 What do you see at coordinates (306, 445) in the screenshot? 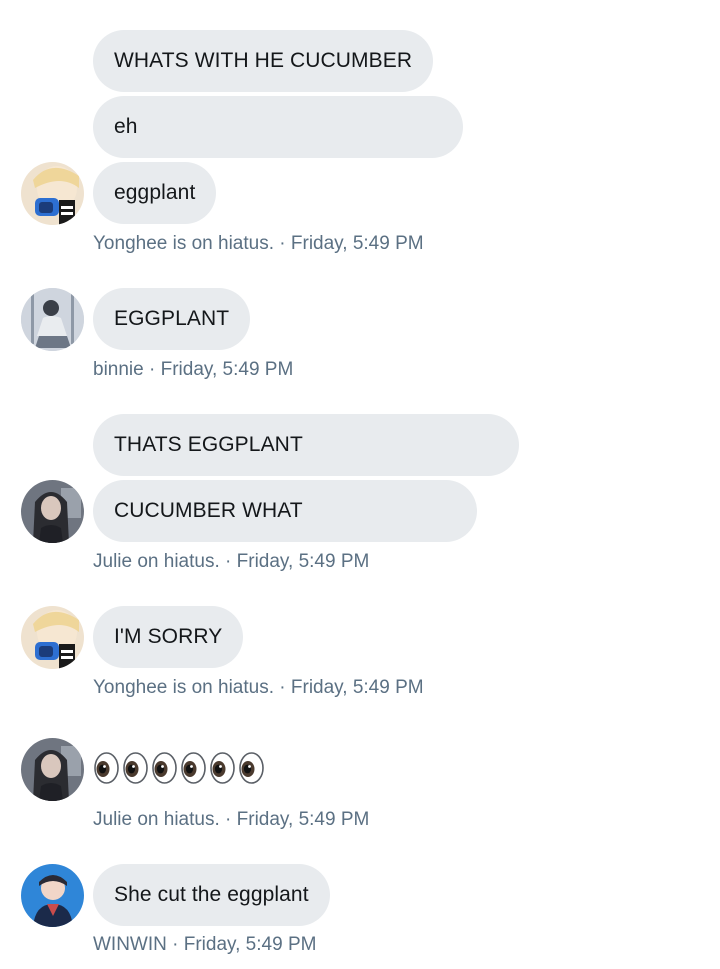
I see `message-bubble: THATS EGGPLANT` at bounding box center [306, 445].